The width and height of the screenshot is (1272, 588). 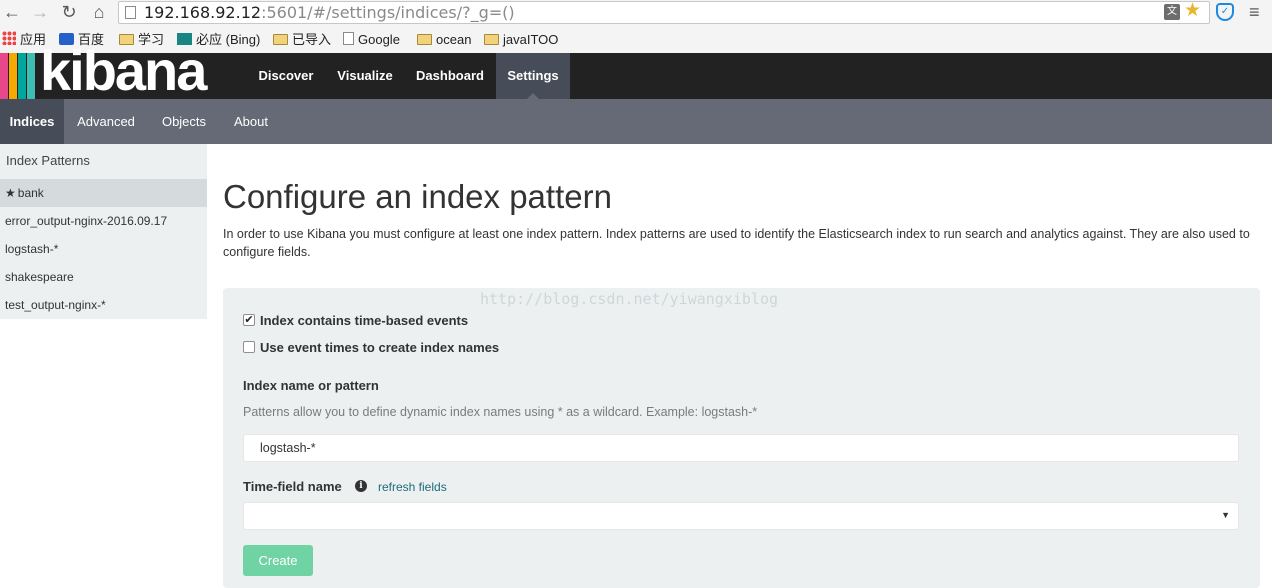 I want to click on sidebar-item-test-output: test_output-nginx-*, so click(x=103, y=305).